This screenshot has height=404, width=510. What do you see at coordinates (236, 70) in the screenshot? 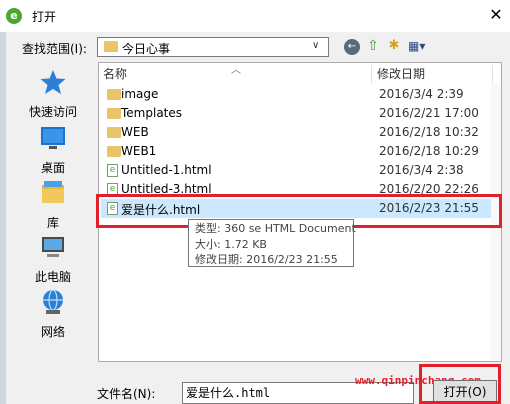
I see `sort-ascending-icon: ︿` at bounding box center [236, 70].